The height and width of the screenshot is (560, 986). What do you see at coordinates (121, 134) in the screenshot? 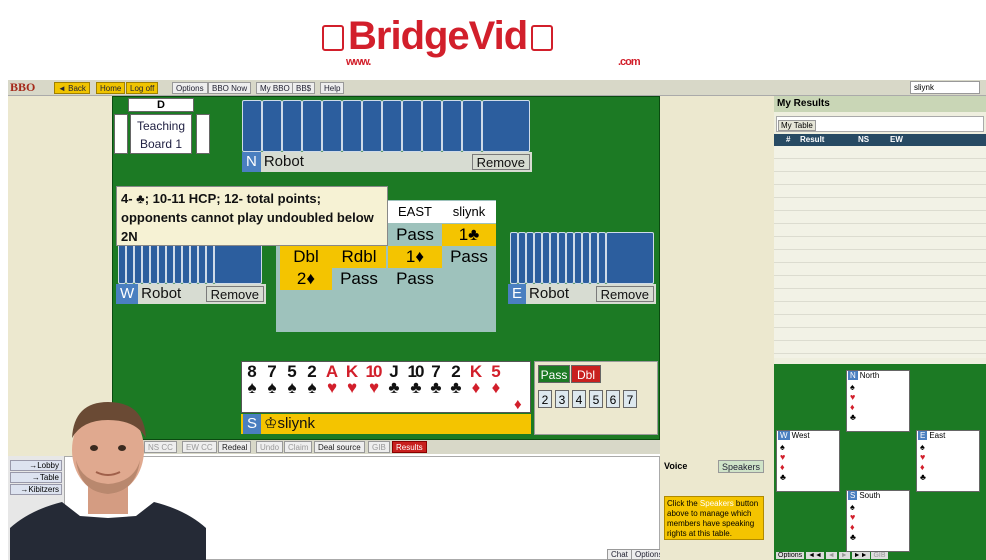
I see `teaching-bracket-left` at bounding box center [121, 134].